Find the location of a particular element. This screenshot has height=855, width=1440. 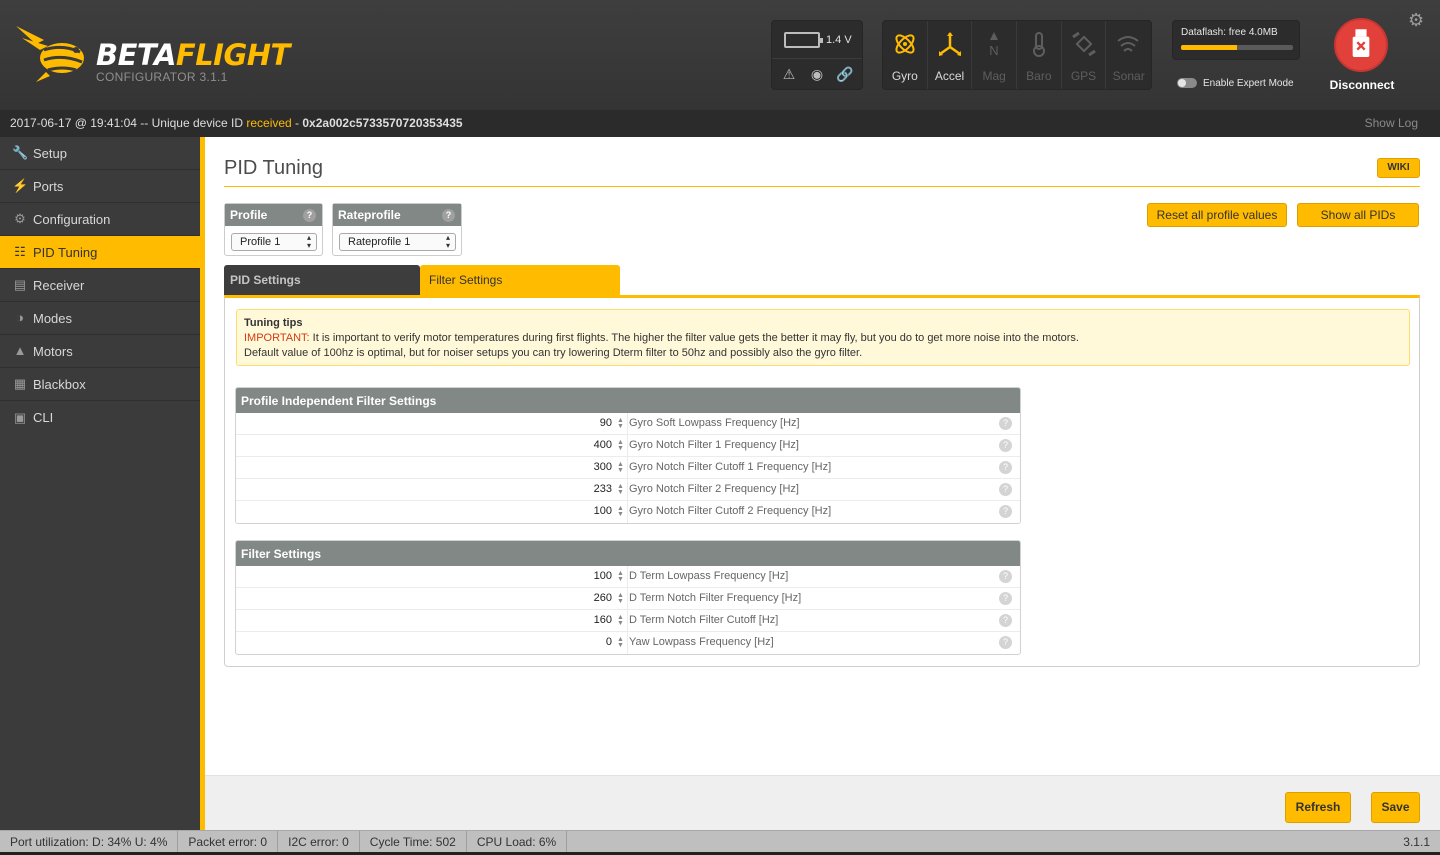

accel-icon is located at coordinates (949, 44).